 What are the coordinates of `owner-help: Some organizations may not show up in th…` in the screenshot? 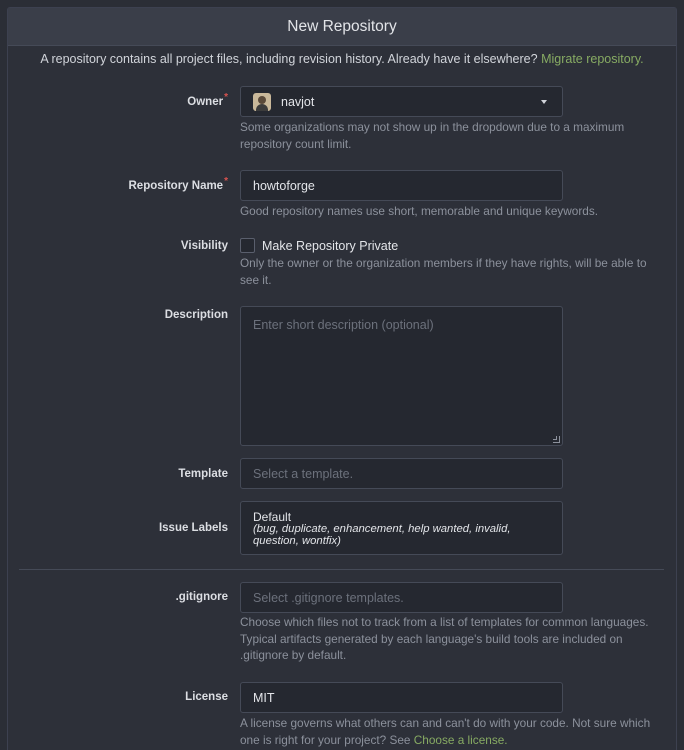 It's located at (432, 135).